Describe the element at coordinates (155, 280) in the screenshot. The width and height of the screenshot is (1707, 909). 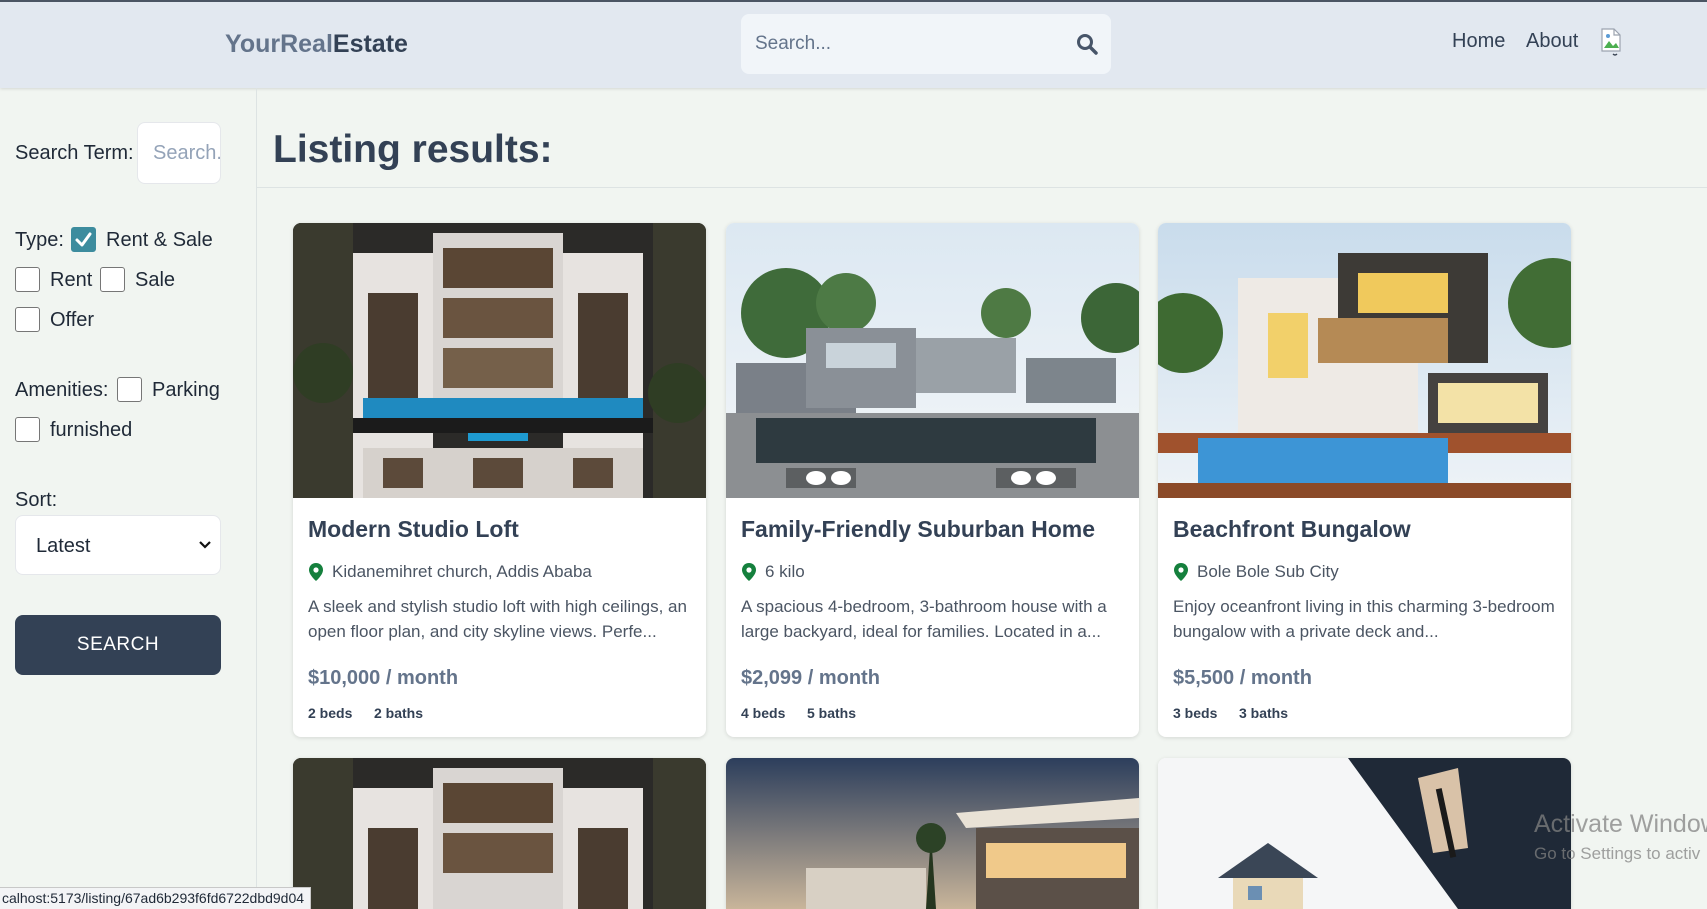
I see `sale-label: Sale` at that location.